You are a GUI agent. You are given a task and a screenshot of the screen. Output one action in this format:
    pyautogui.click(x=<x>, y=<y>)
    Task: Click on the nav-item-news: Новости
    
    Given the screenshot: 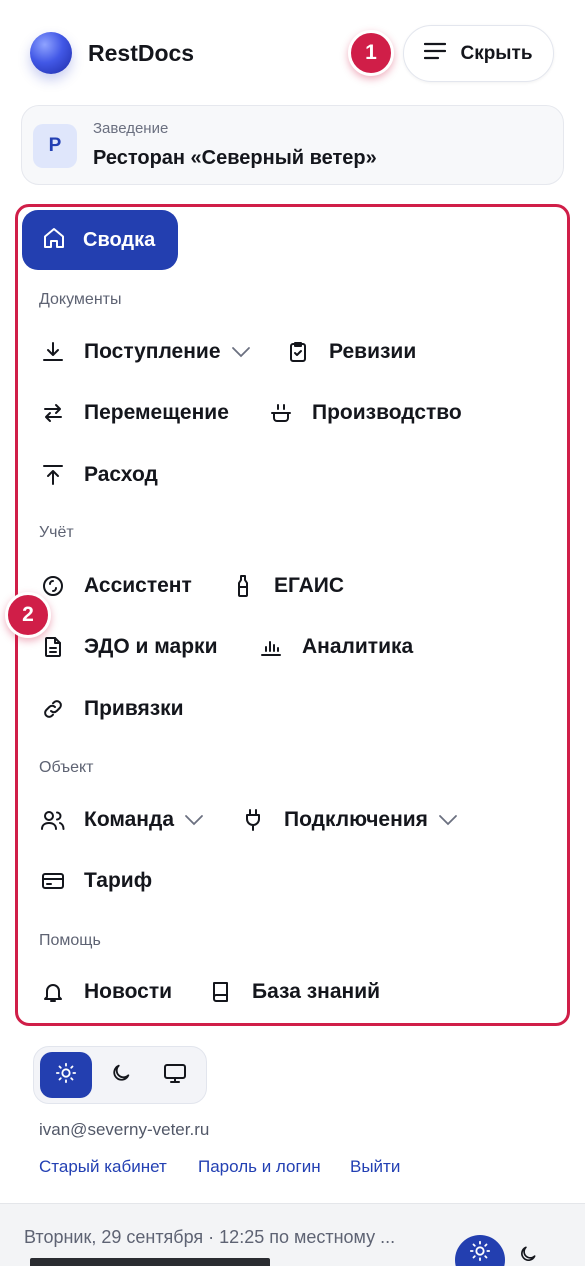 What is the action you would take?
    pyautogui.click(x=106, y=992)
    